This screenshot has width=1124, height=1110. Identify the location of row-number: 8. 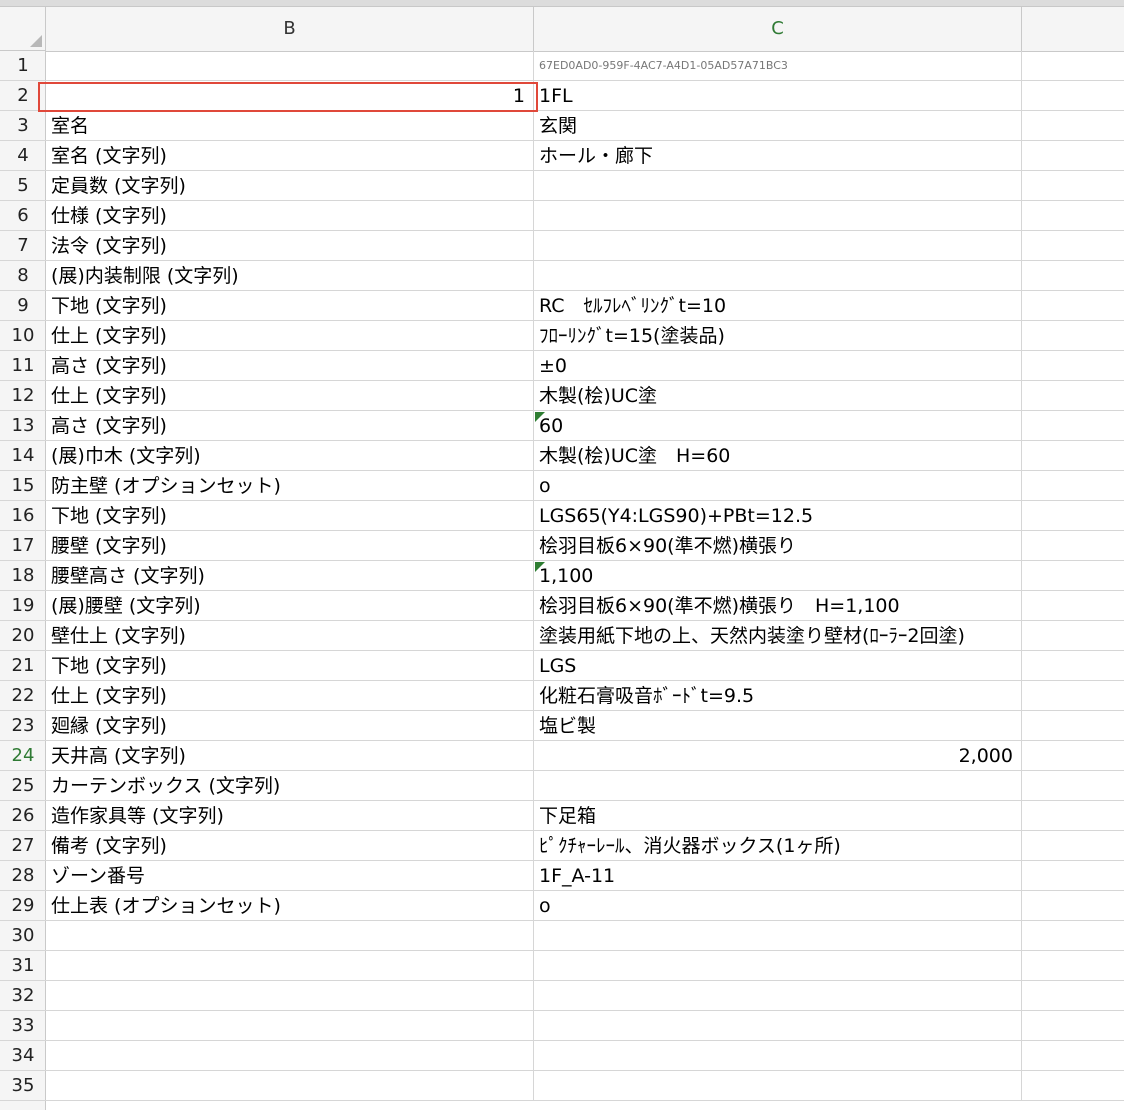
(23, 276).